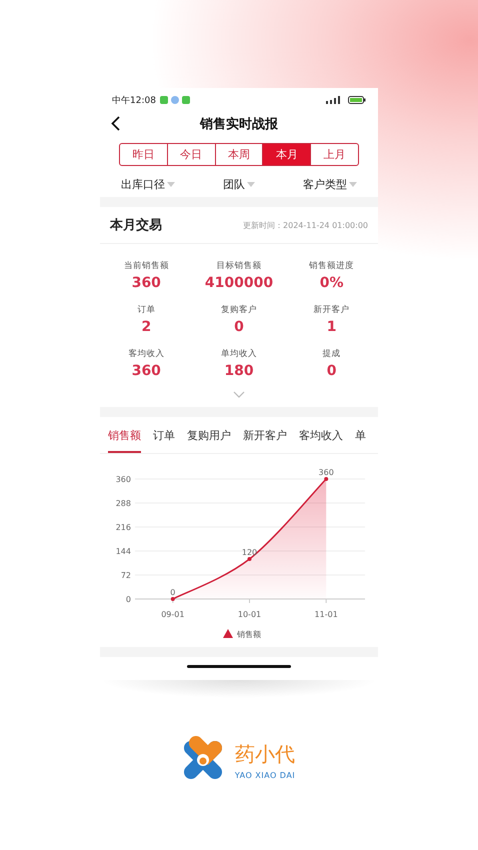 Image resolution: width=478 pixels, height=850 pixels. Describe the element at coordinates (326, 614) in the screenshot. I see `x-tick-label: 11-01` at that location.